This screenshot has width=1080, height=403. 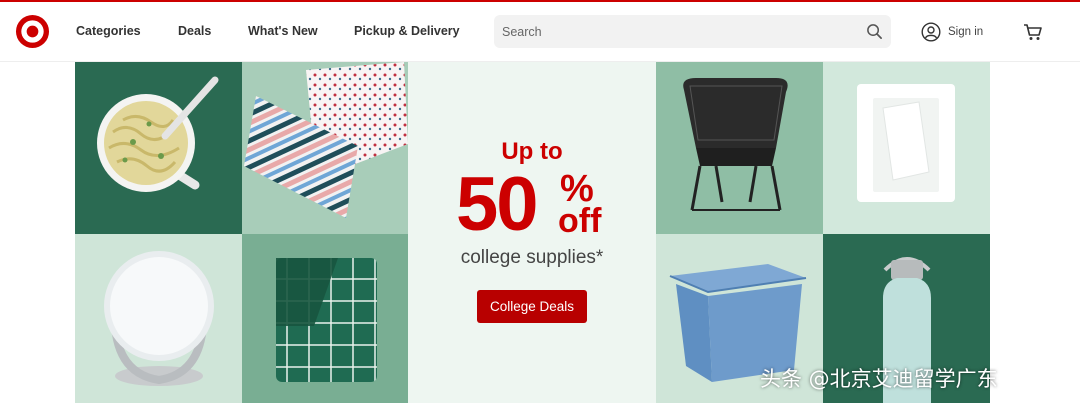 What do you see at coordinates (879, 379) in the screenshot?
I see `watermark-text: 头条 @北京艾迪留学广东` at bounding box center [879, 379].